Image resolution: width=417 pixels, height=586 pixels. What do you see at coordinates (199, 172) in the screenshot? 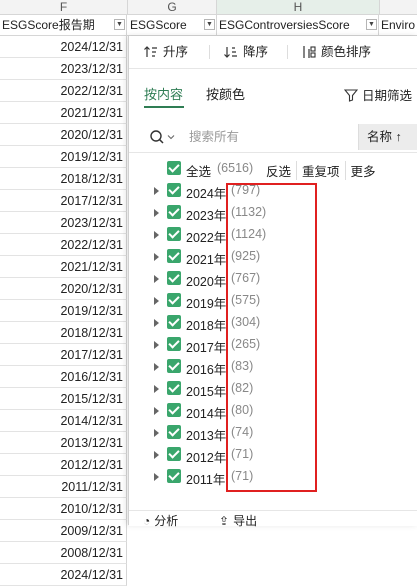
I see `select-all-label: 全选` at bounding box center [199, 172].